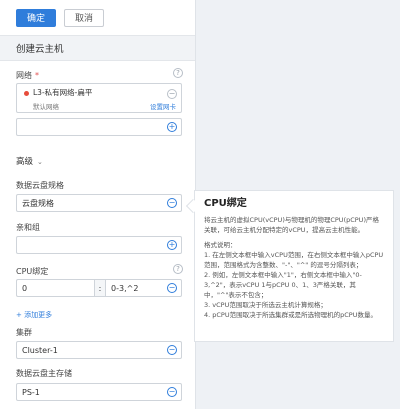 The image size is (400, 409). I want to click on affinity-group-label: 亲和组, so click(28, 227).